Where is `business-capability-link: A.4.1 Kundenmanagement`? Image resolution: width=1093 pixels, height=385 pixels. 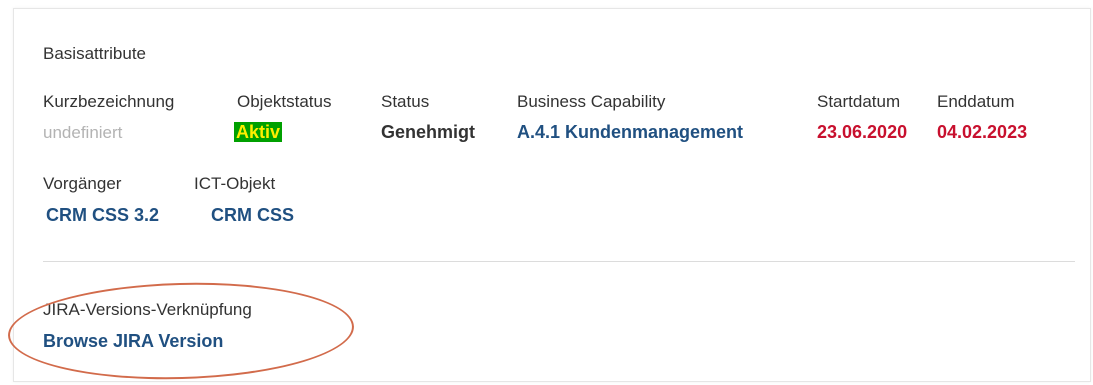 business-capability-link: A.4.1 Kundenmanagement is located at coordinates (630, 132).